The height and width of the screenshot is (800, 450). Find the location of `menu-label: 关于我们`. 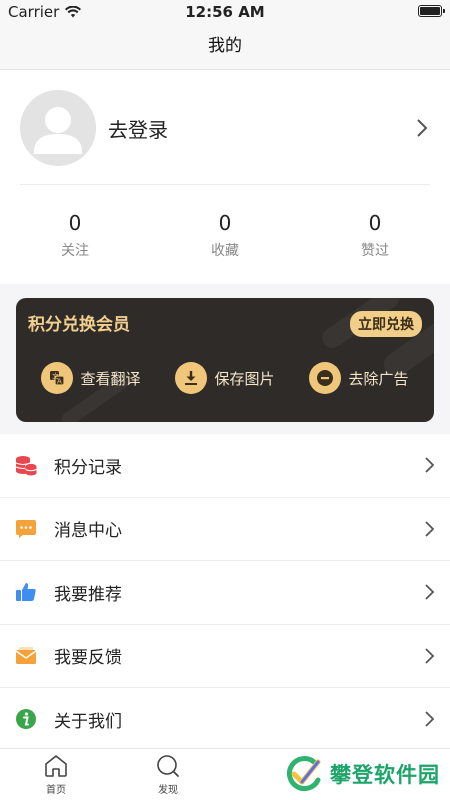

menu-label: 关于我们 is located at coordinates (88, 721).